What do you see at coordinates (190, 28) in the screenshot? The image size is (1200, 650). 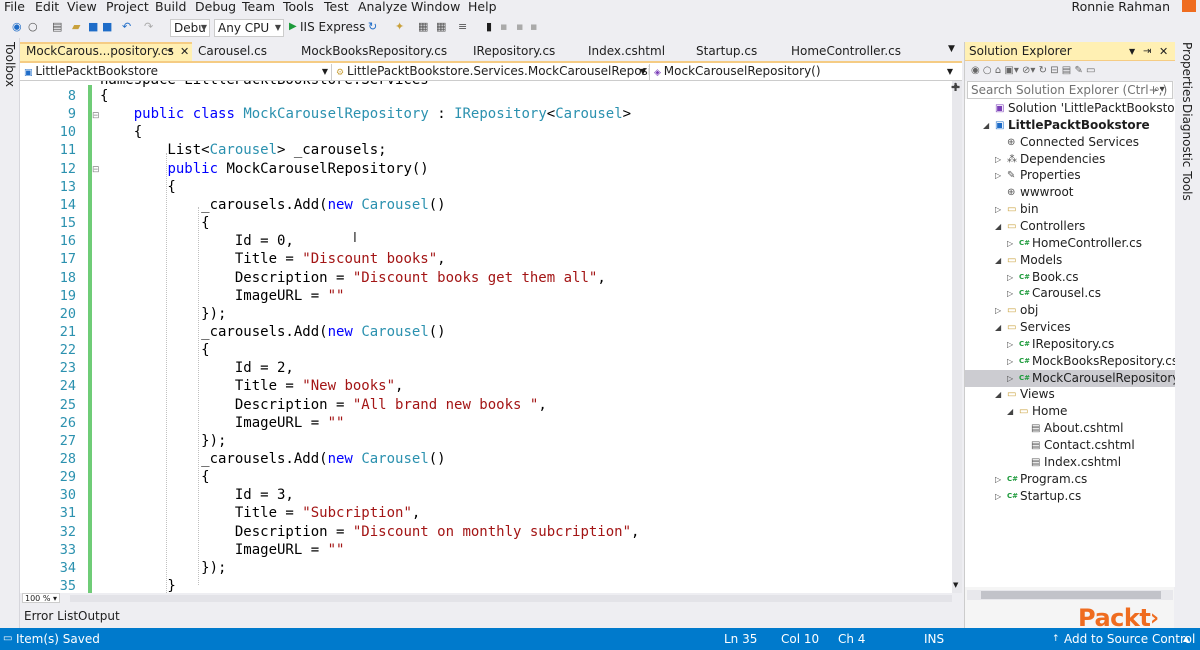 I see `configuration-dropdown: Debu ▼` at bounding box center [190, 28].